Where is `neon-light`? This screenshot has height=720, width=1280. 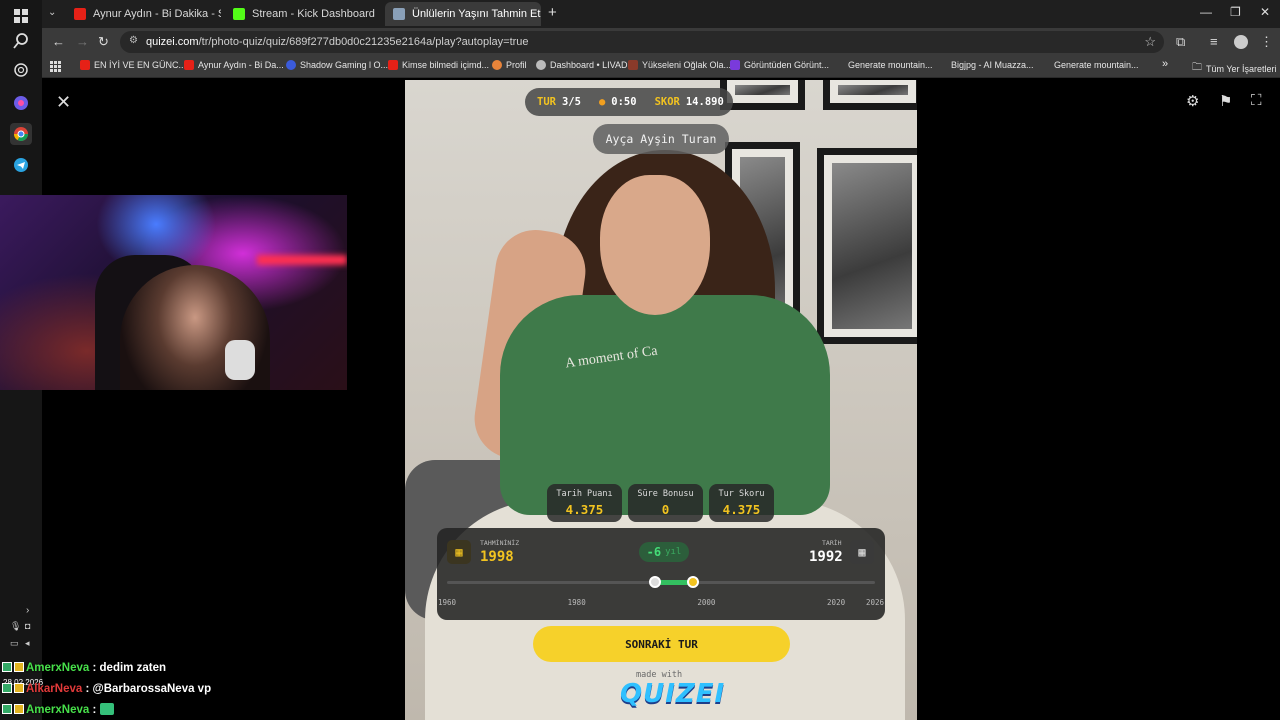 neon-light is located at coordinates (302, 260).